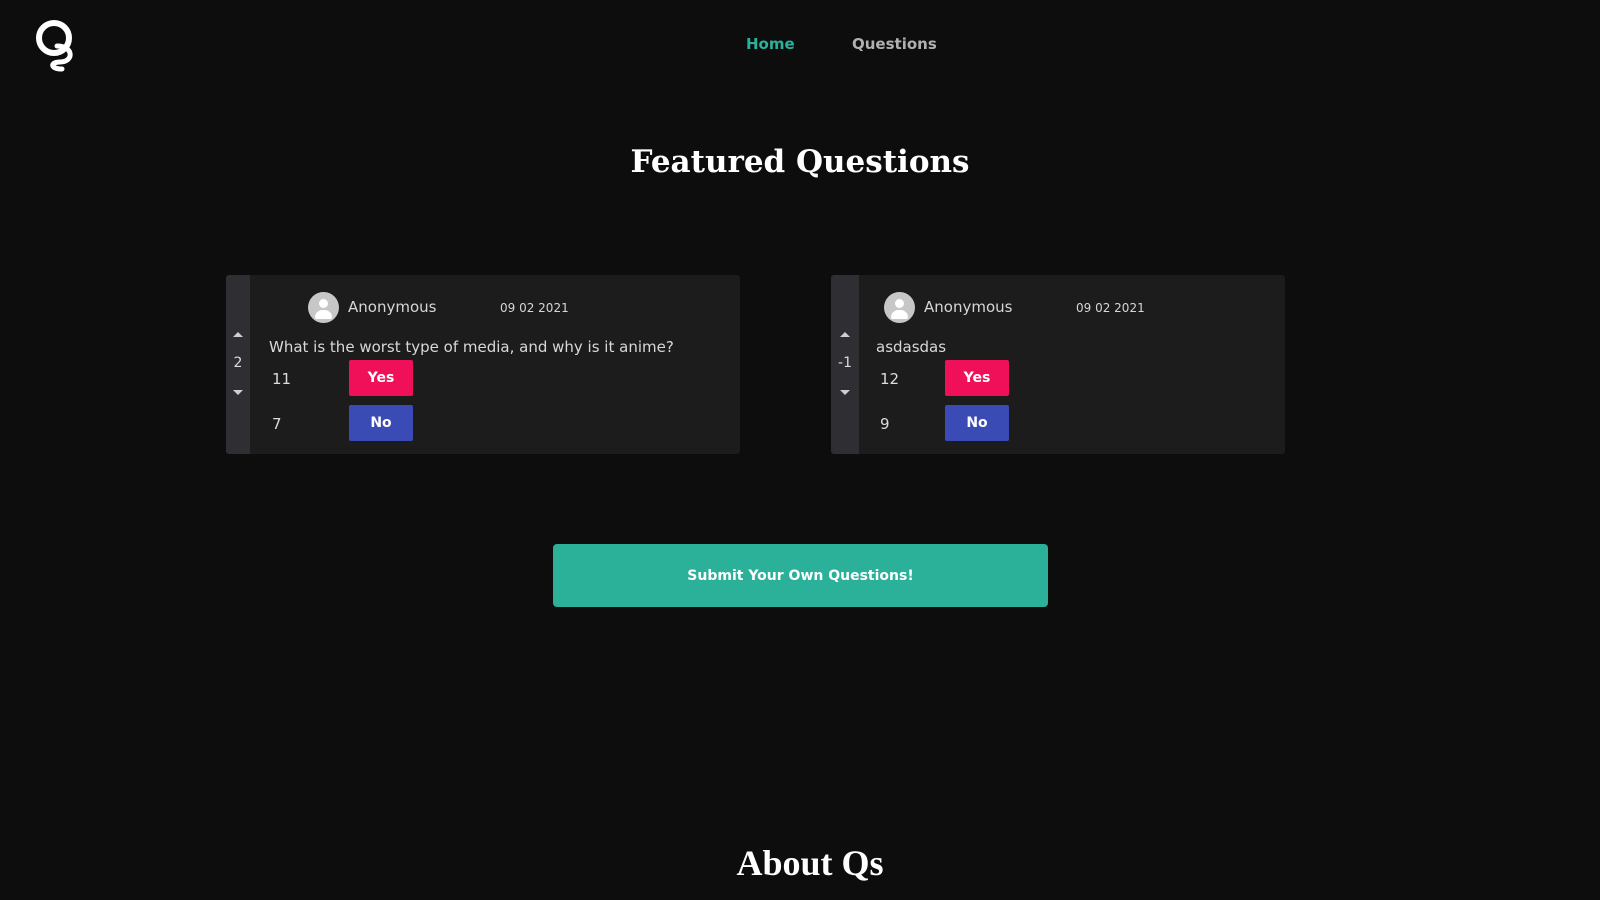  What do you see at coordinates (800, 46) in the screenshot?
I see `main-nav: Home Questions` at bounding box center [800, 46].